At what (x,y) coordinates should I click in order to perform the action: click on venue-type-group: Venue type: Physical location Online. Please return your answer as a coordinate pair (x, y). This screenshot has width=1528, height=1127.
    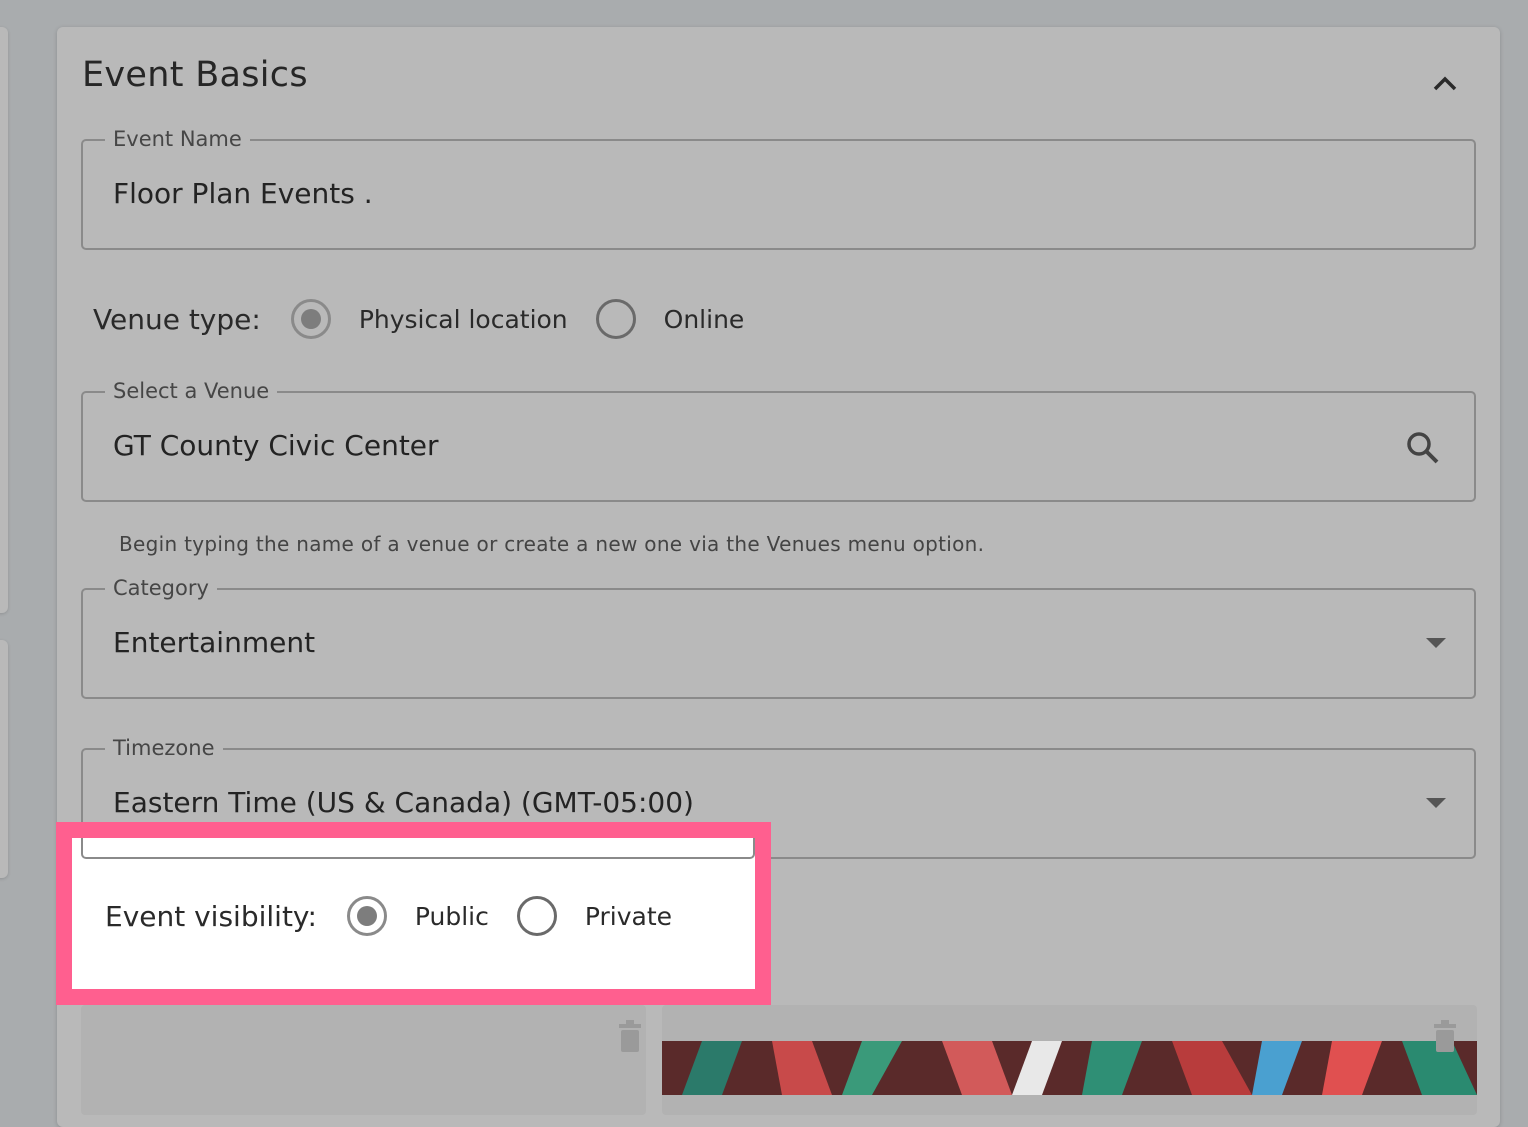
    Looking at the image, I should click on (432, 319).